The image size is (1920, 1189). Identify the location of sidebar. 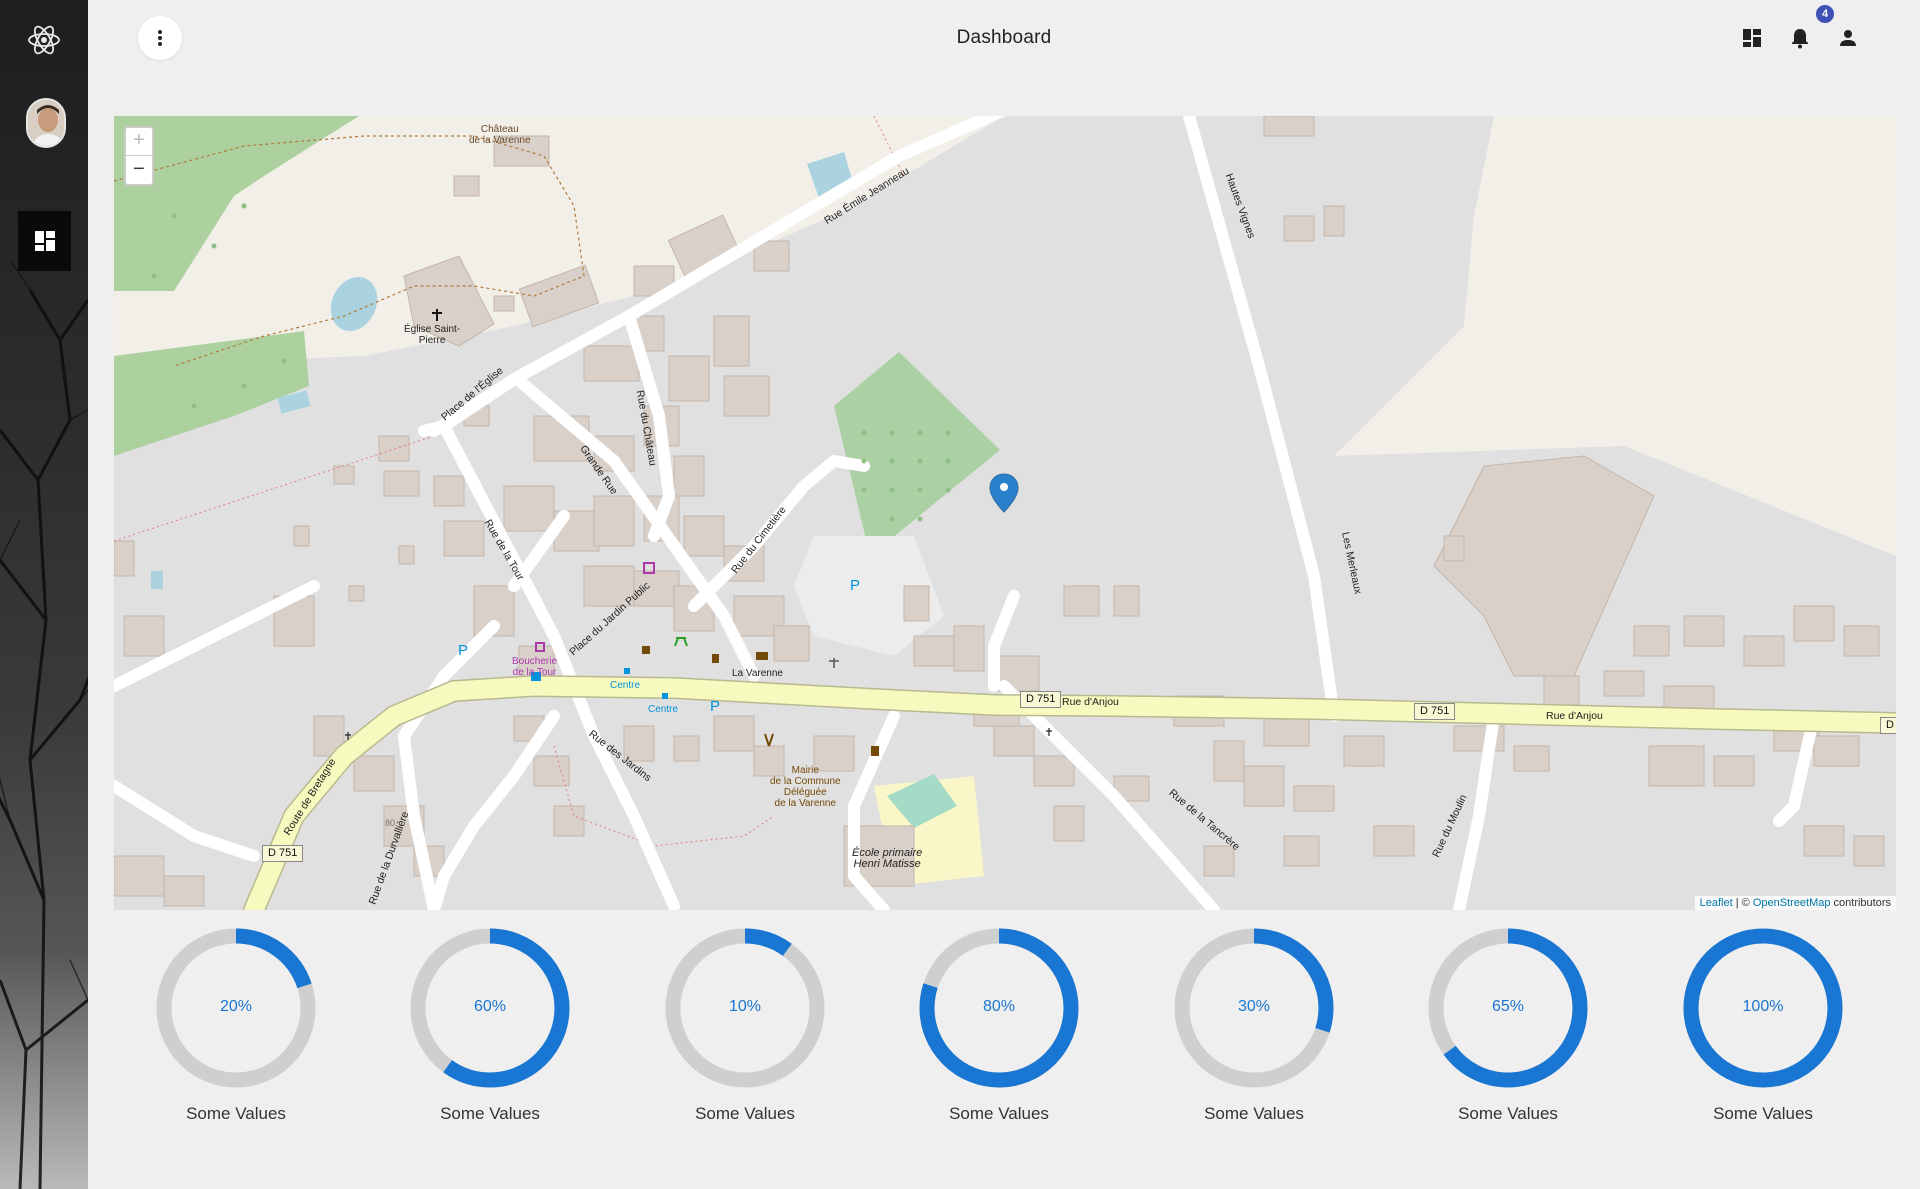
(44, 594).